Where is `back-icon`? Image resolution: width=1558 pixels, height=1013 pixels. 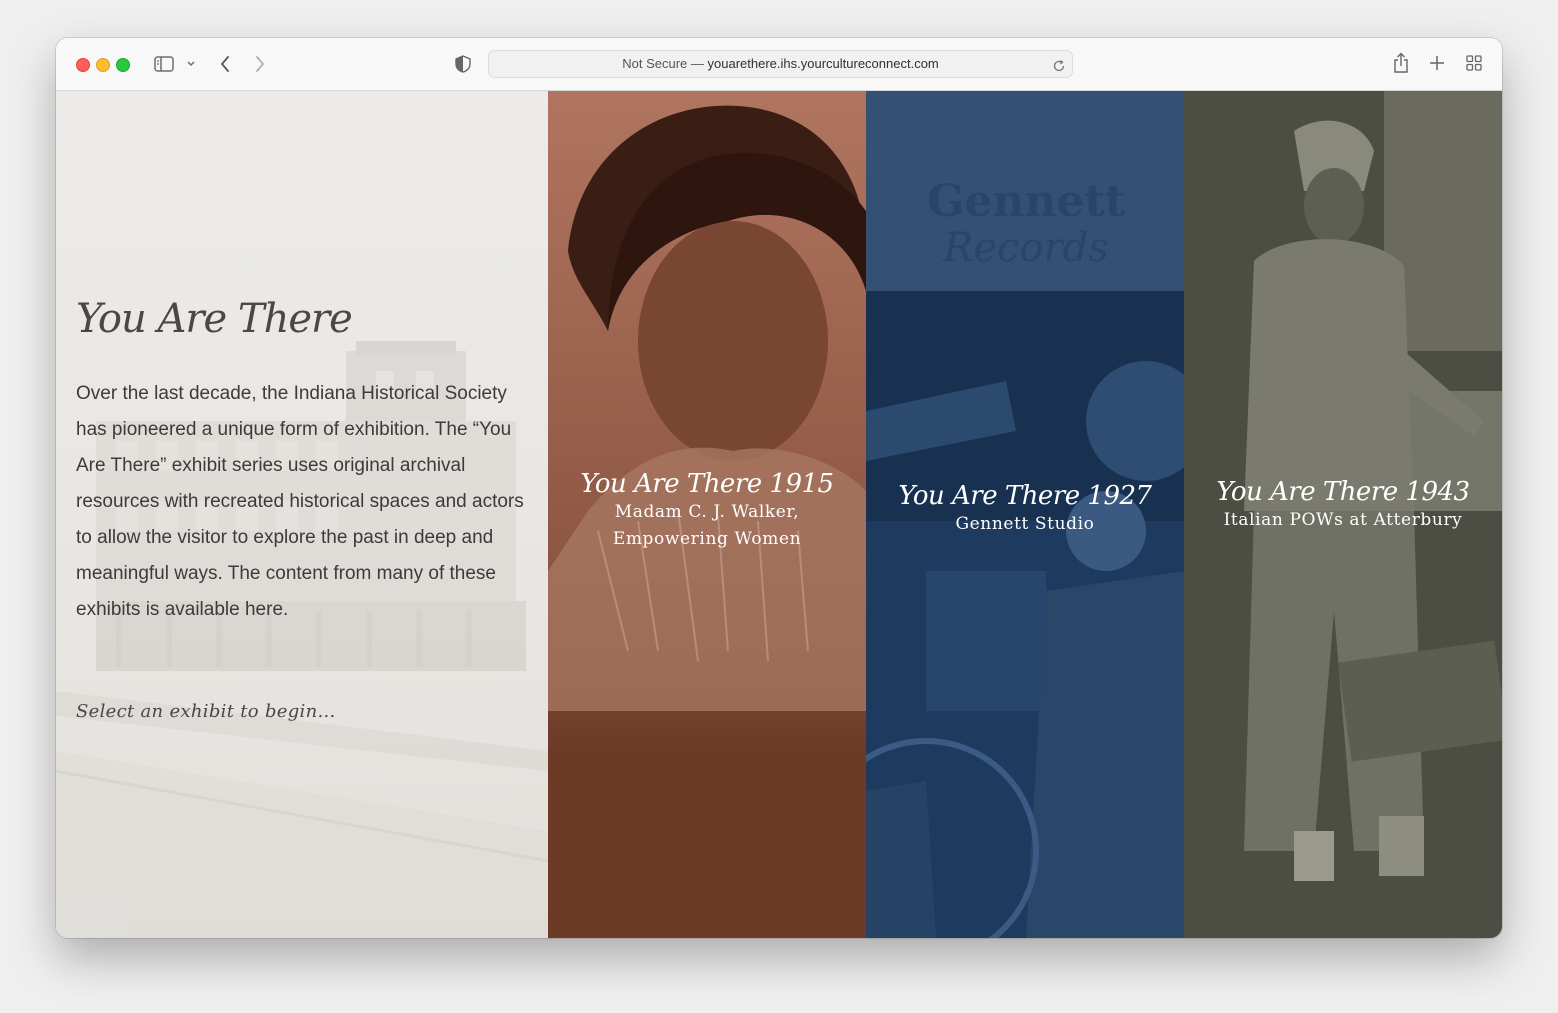 back-icon is located at coordinates (225, 64).